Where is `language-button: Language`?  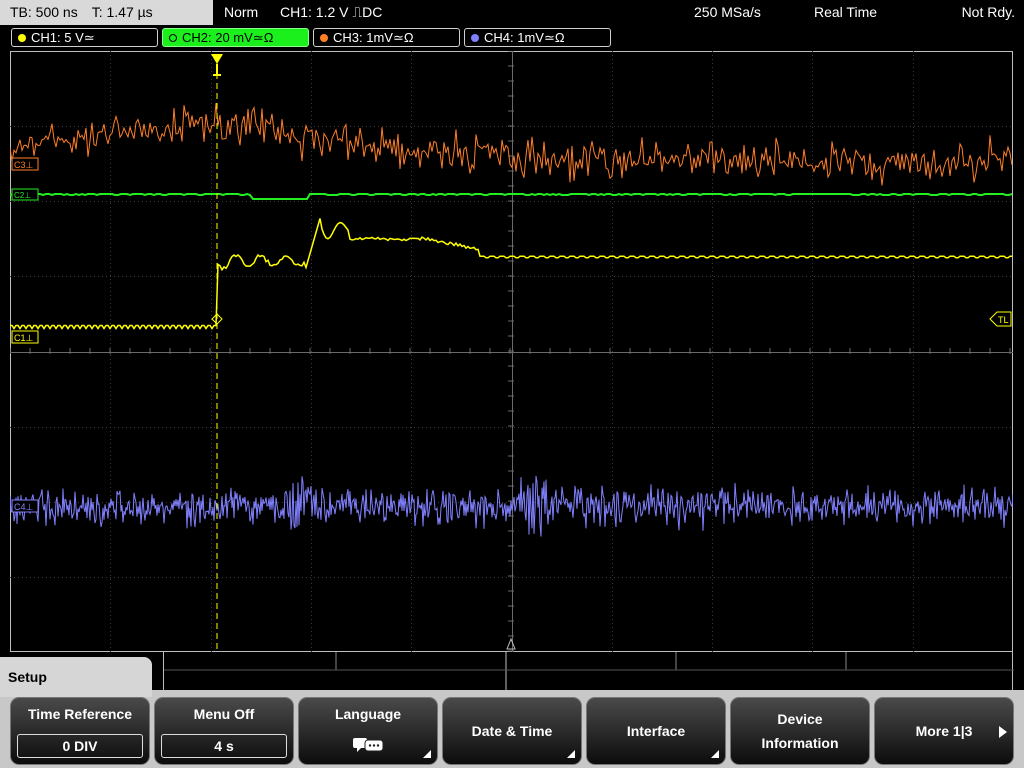 language-button: Language is located at coordinates (368, 731).